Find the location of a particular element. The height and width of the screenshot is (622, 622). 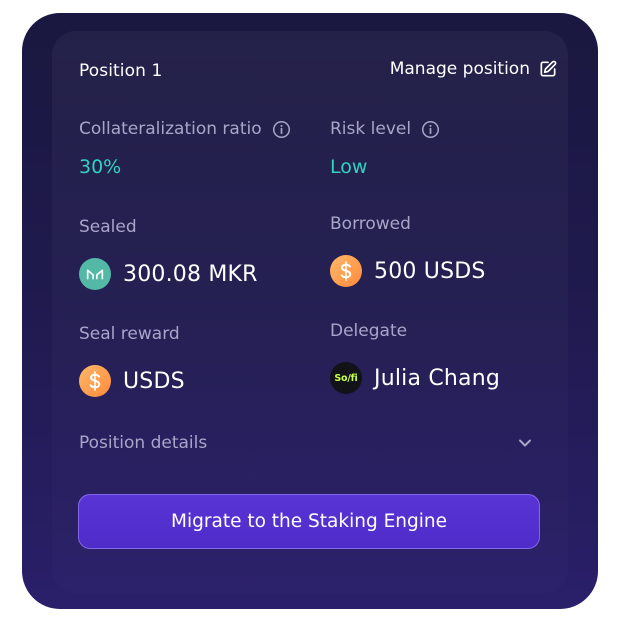

risk-level-label-group: Risk level is located at coordinates (385, 129).